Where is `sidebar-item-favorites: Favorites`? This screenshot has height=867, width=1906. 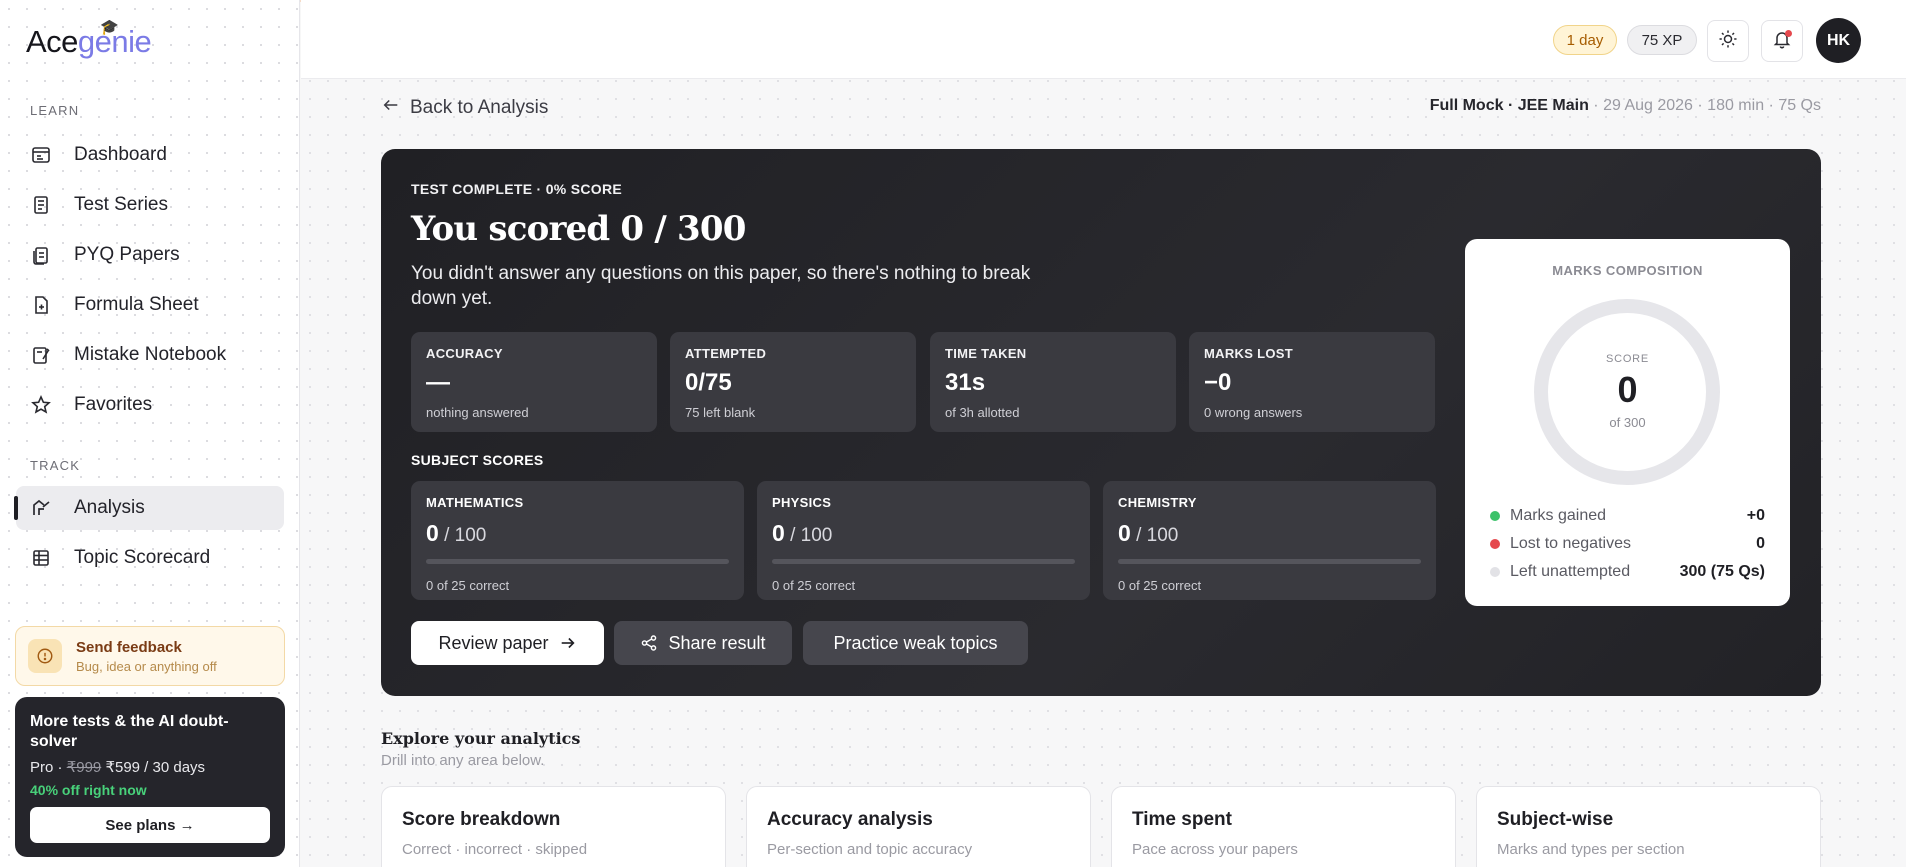
sidebar-item-favorites: Favorites is located at coordinates (150, 405).